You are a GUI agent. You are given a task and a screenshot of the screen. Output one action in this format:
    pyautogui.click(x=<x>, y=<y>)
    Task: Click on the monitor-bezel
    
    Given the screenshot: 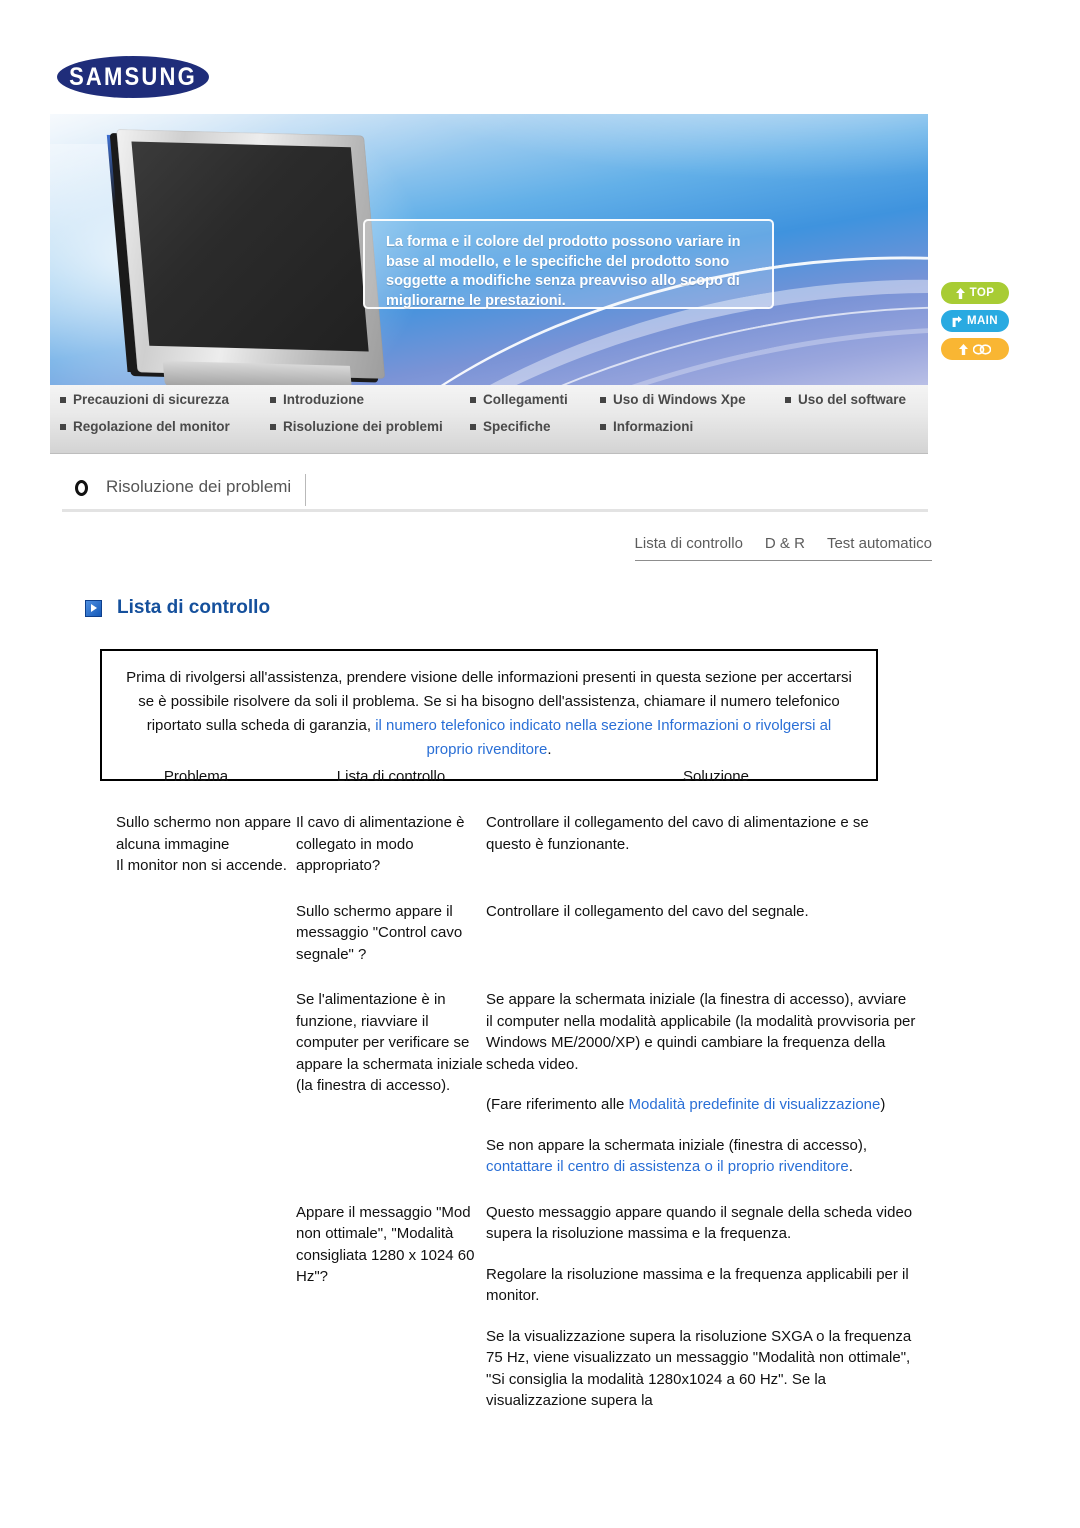 What is the action you would take?
    pyautogui.click(x=251, y=254)
    